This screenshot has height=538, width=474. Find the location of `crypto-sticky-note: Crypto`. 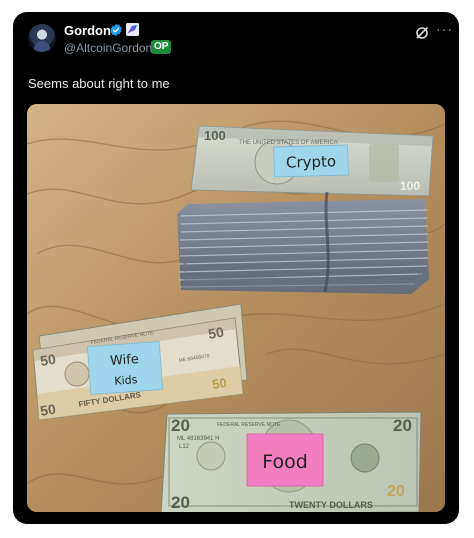

crypto-sticky-note: Crypto is located at coordinates (311, 161).